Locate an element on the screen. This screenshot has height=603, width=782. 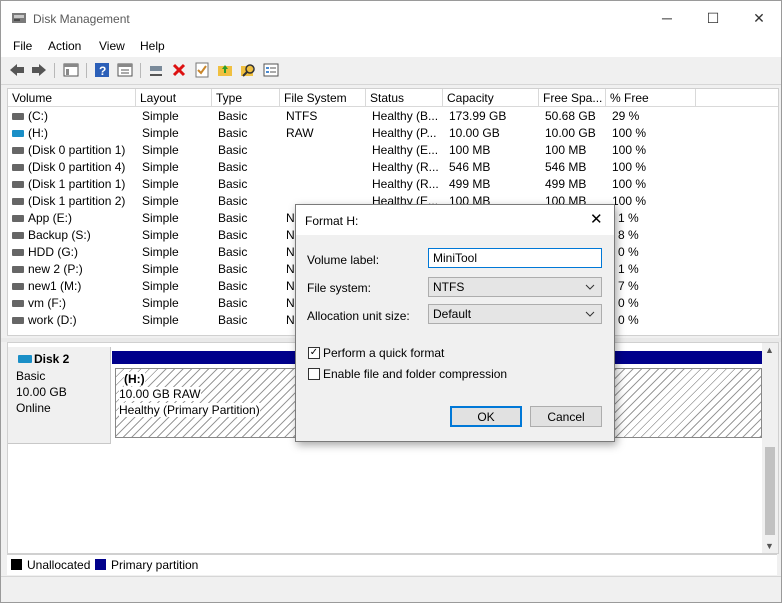
minimize-button: ─ is located at coordinates (667, 18).